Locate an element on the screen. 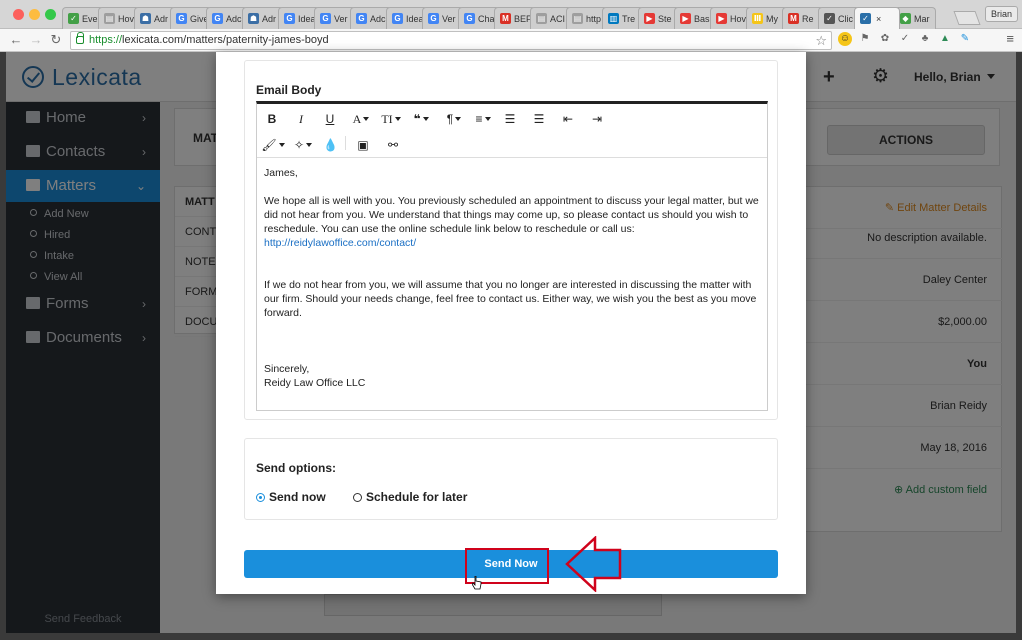 Image resolution: width=1022 pixels, height=640 pixels. radio-unchecked-icon is located at coordinates (357, 497).